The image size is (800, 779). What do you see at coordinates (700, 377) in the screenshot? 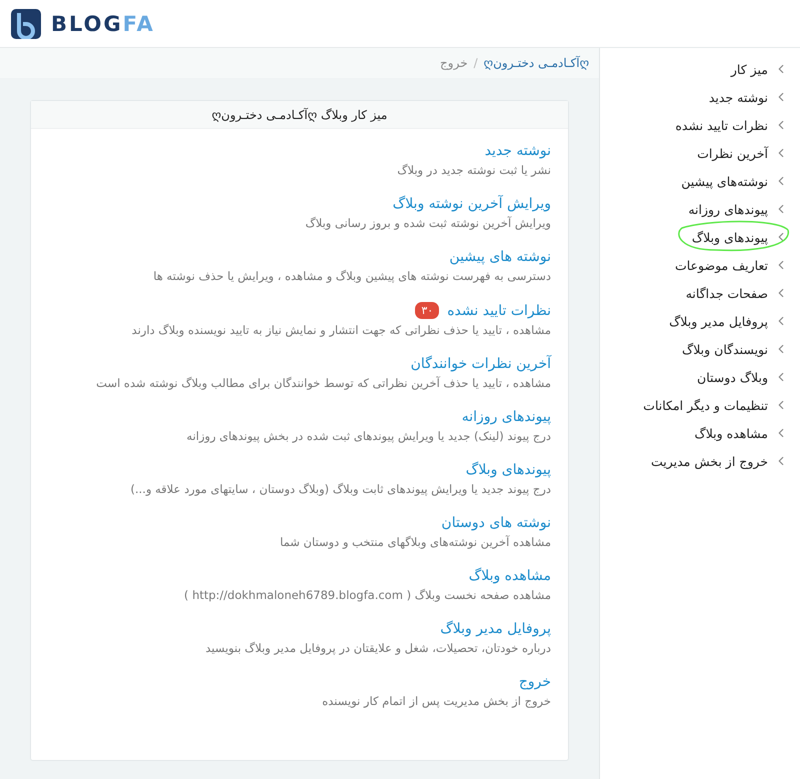
I see `sidebar-item: وبلاگ دوستان` at bounding box center [700, 377].